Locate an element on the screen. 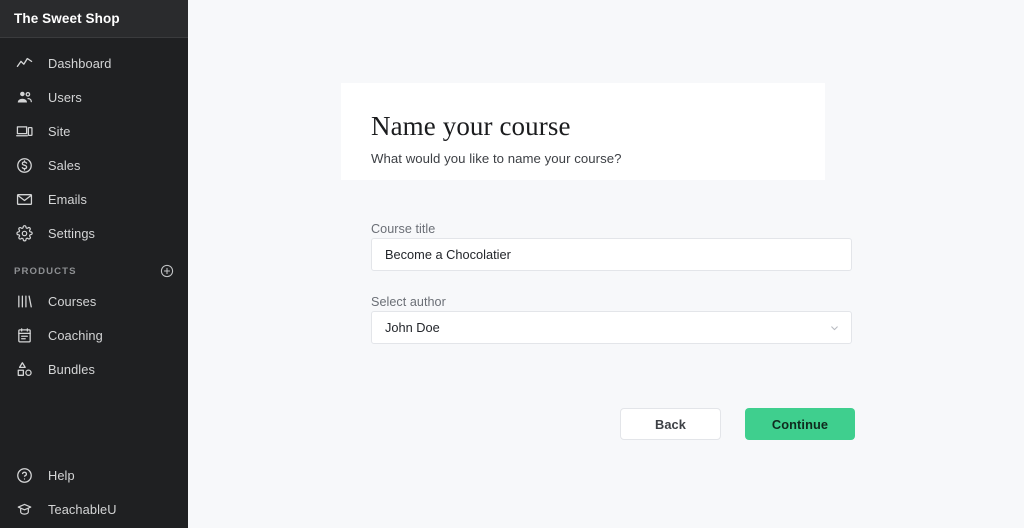 This screenshot has height=528, width=1024. continue-button: Continue is located at coordinates (800, 424).